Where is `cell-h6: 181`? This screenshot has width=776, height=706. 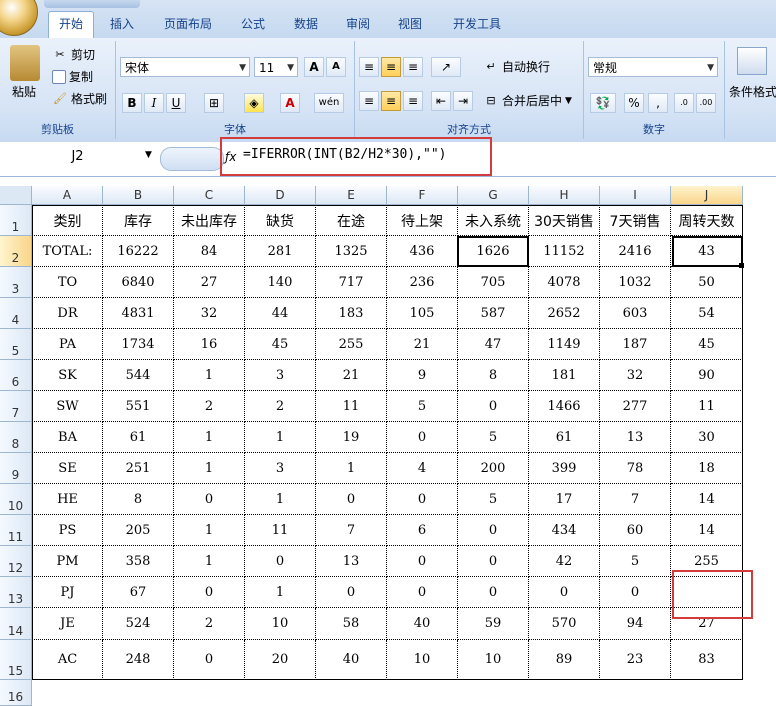
cell-h6: 181 is located at coordinates (564, 375).